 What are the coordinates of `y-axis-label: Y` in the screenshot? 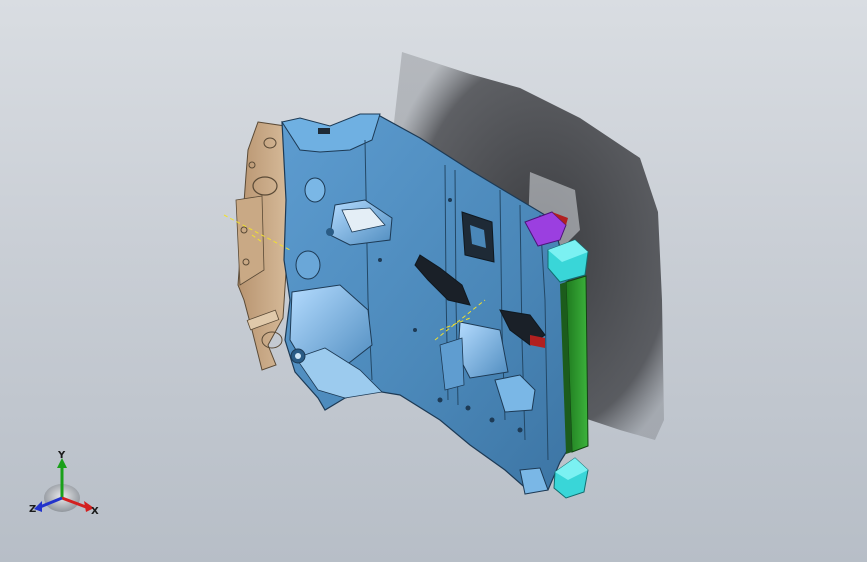 It's located at (62, 455).